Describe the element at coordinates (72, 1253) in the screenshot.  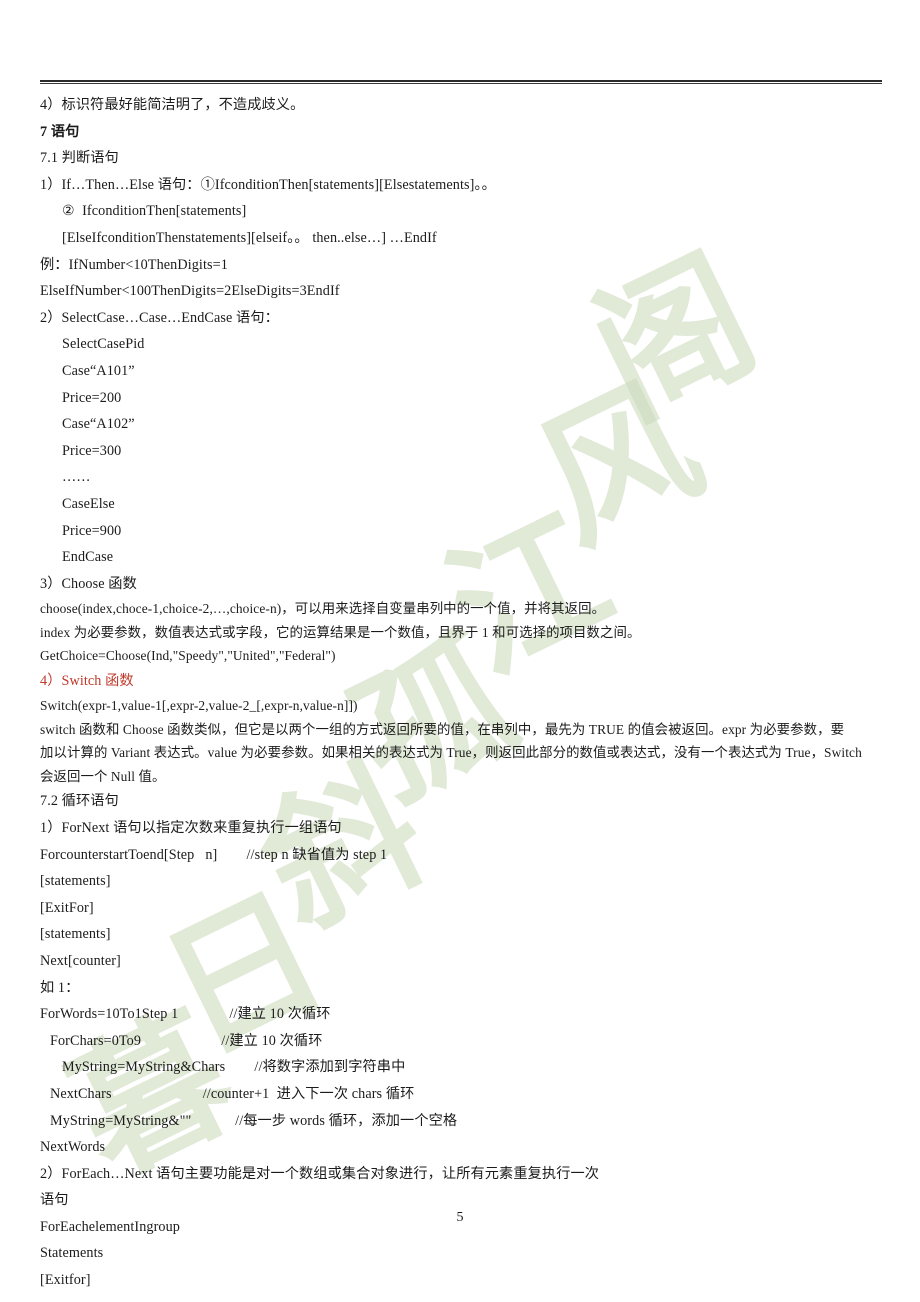
I see `text-line: Statements` at that location.